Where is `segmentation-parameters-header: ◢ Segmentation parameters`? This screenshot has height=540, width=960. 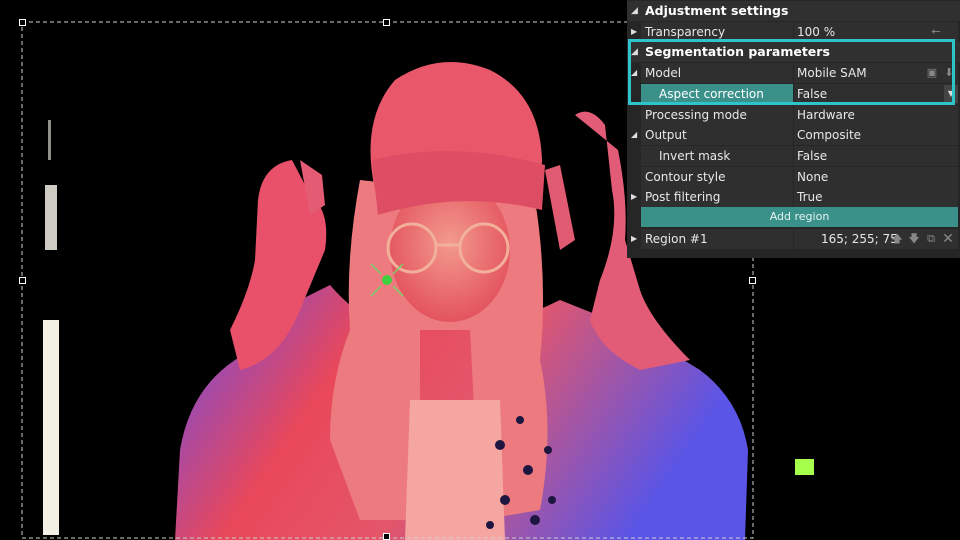 segmentation-parameters-header: ◢ Segmentation parameters is located at coordinates (793, 52).